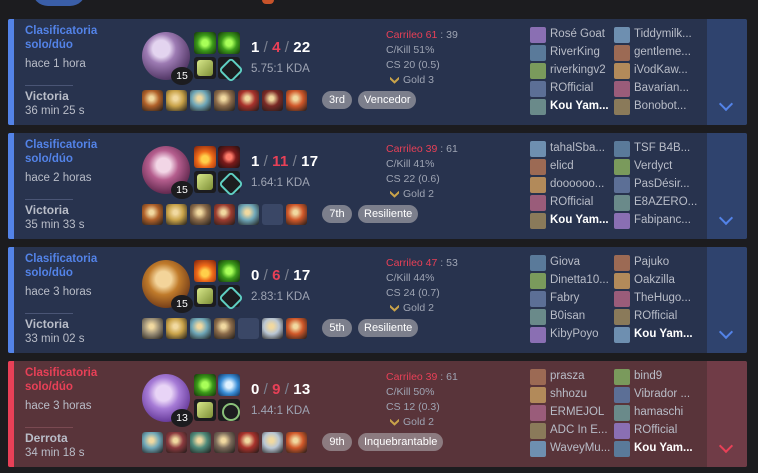 The width and height of the screenshot is (758, 473). What do you see at coordinates (583, 394) in the screenshot?
I see `player-name: shhozu` at bounding box center [583, 394].